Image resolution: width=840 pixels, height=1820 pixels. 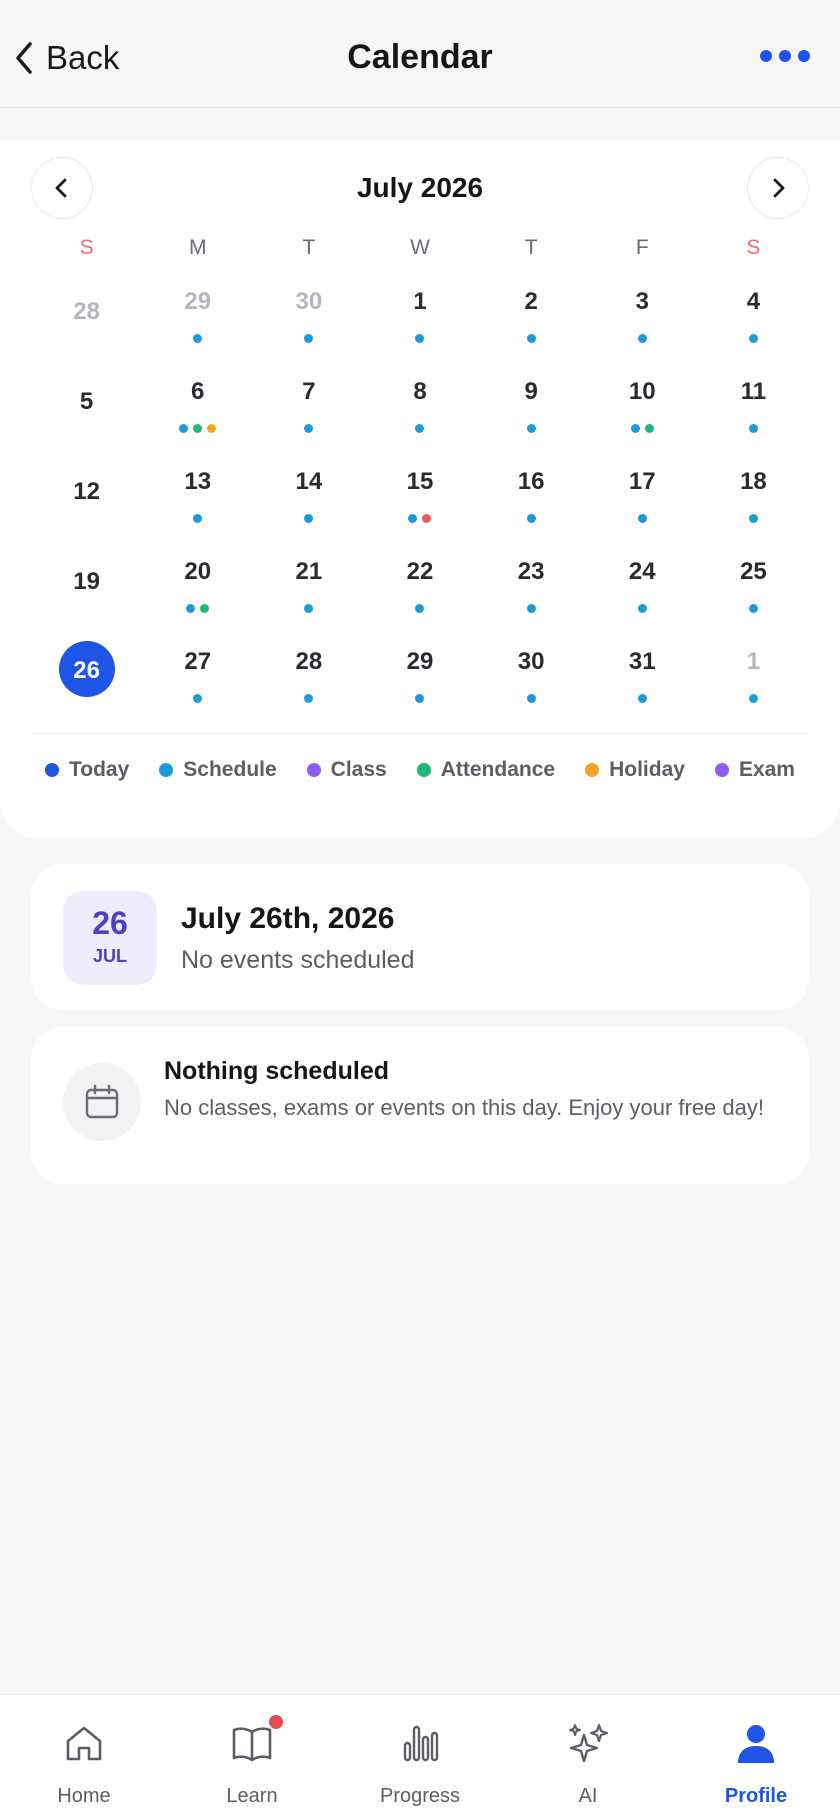 I want to click on sparkles-icon, so click(x=589, y=1743).